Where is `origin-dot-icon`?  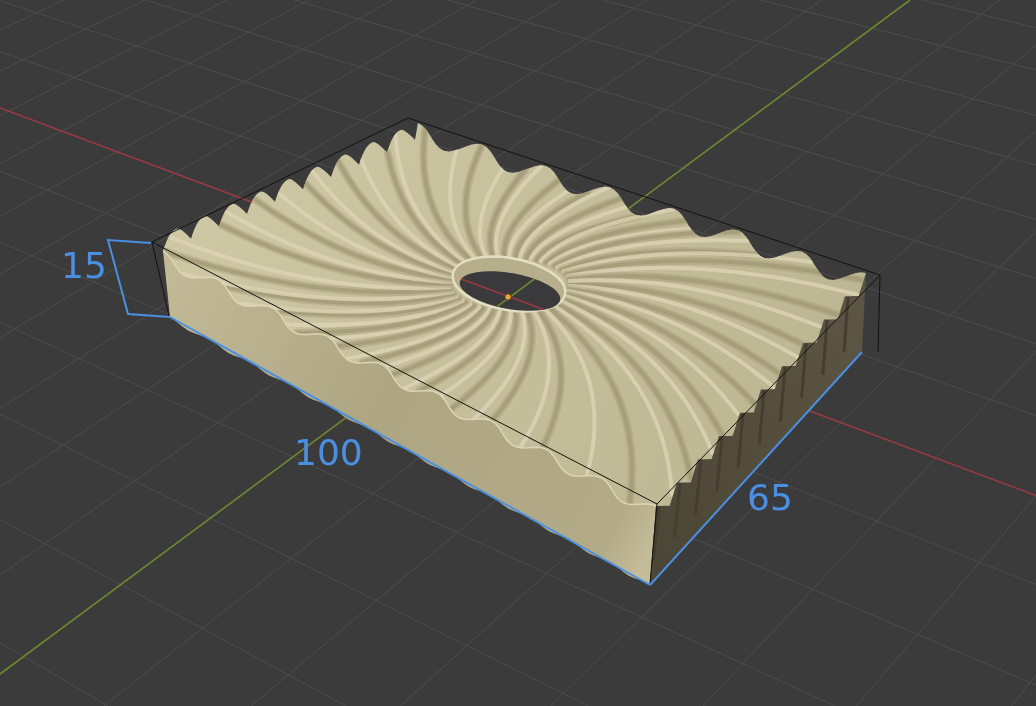 origin-dot-icon is located at coordinates (508, 297).